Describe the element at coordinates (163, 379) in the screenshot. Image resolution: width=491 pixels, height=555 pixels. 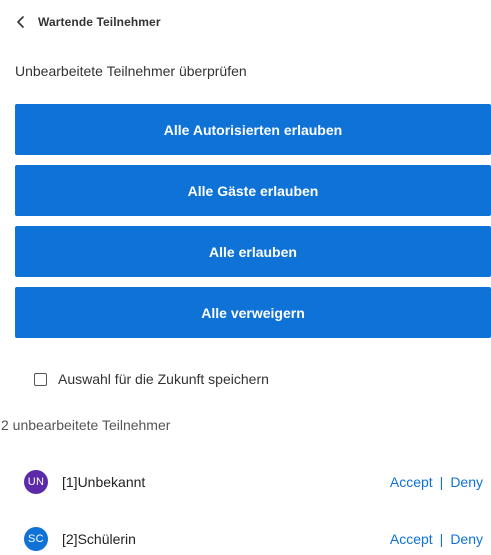
I see `remember-label: Auswahl für die Zukunft speichern` at that location.